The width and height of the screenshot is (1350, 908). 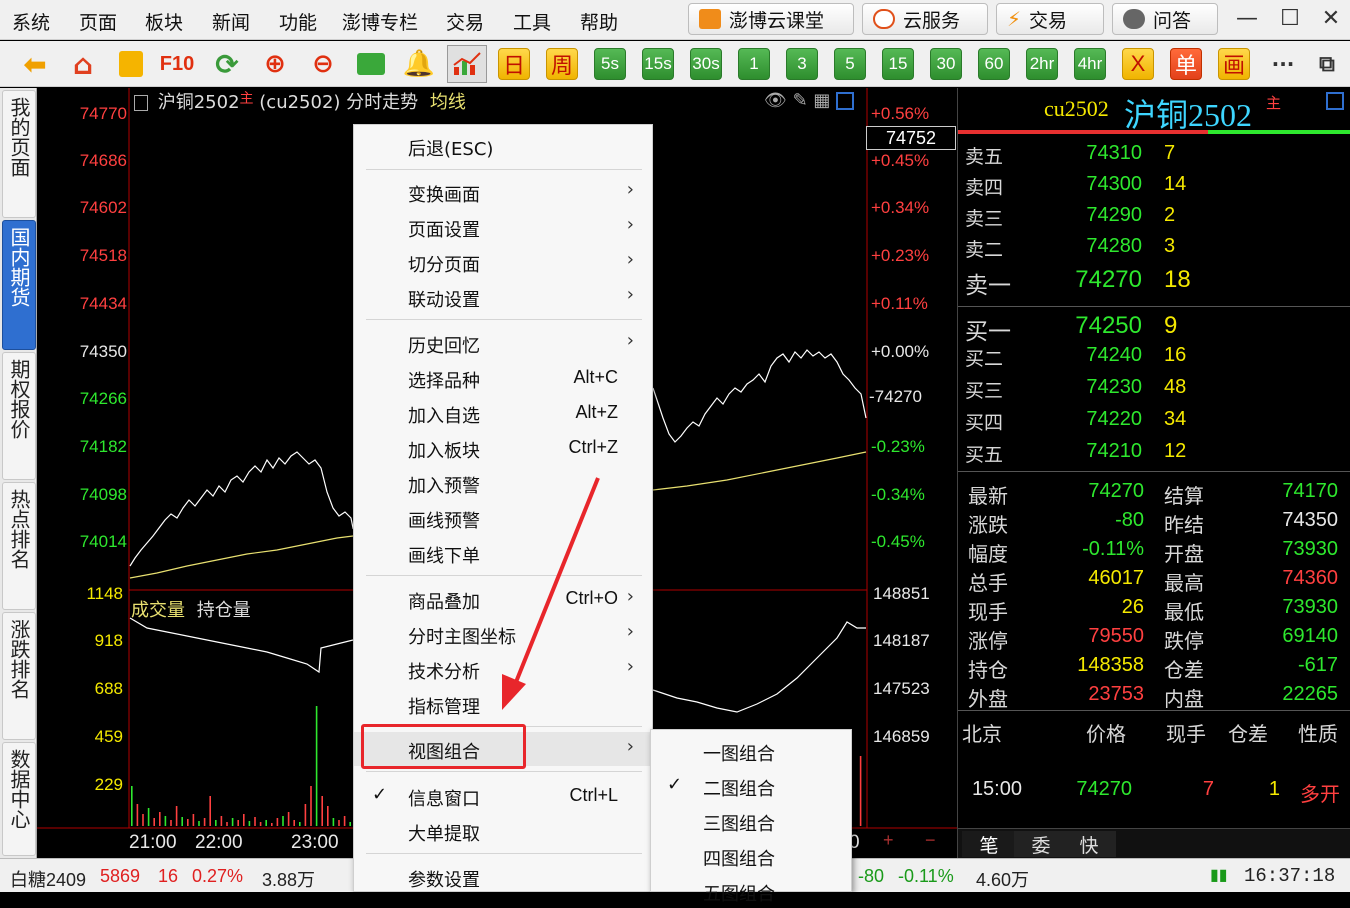 I want to click on menu-help: 帮助, so click(x=599, y=21).